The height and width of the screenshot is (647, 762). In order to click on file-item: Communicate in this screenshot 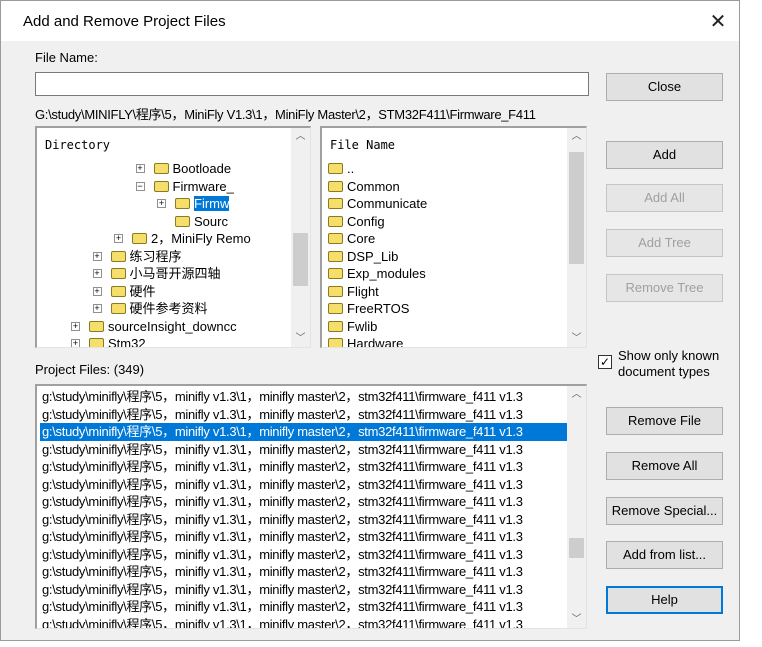, I will do `click(377, 203)`.